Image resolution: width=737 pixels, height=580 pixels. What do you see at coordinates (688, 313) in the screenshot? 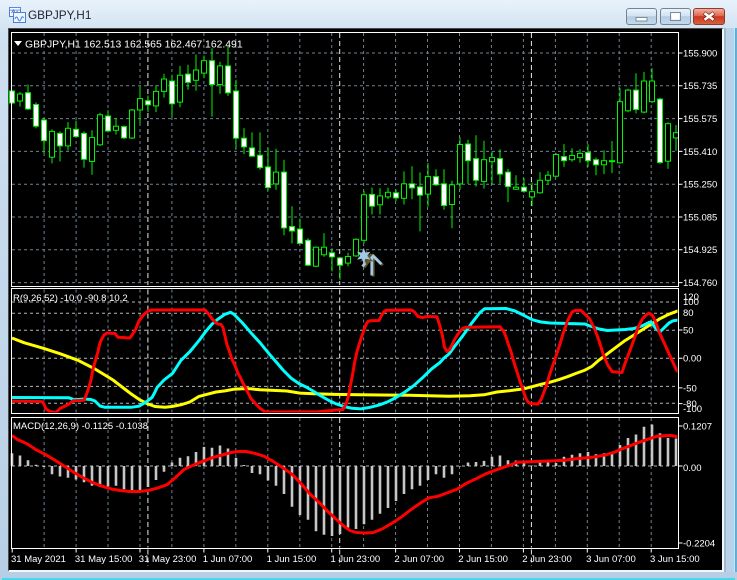
I see `svg-text: 80` at bounding box center [688, 313].